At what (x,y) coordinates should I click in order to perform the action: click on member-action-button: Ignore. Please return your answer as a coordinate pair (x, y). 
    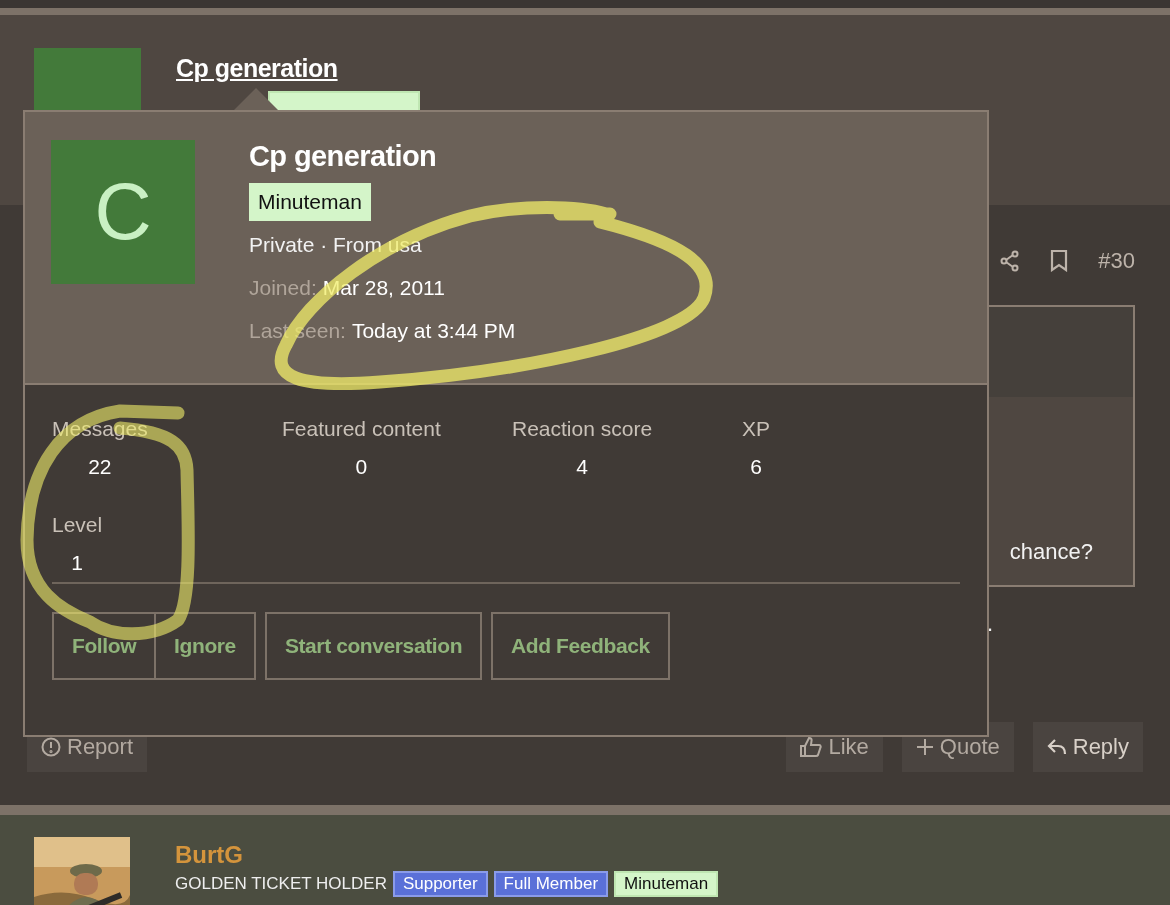
    Looking at the image, I should click on (204, 646).